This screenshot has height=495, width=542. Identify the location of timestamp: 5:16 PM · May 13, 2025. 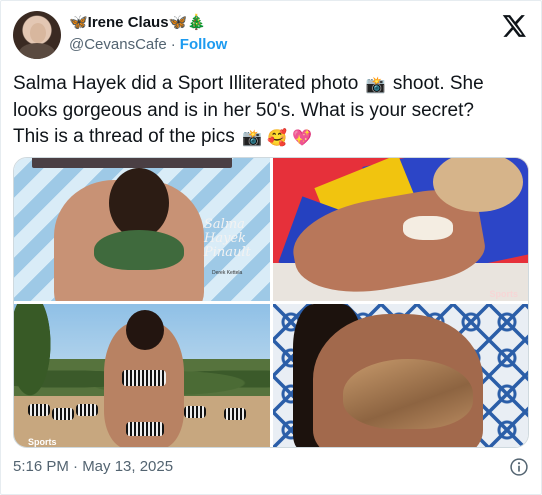
(93, 466).